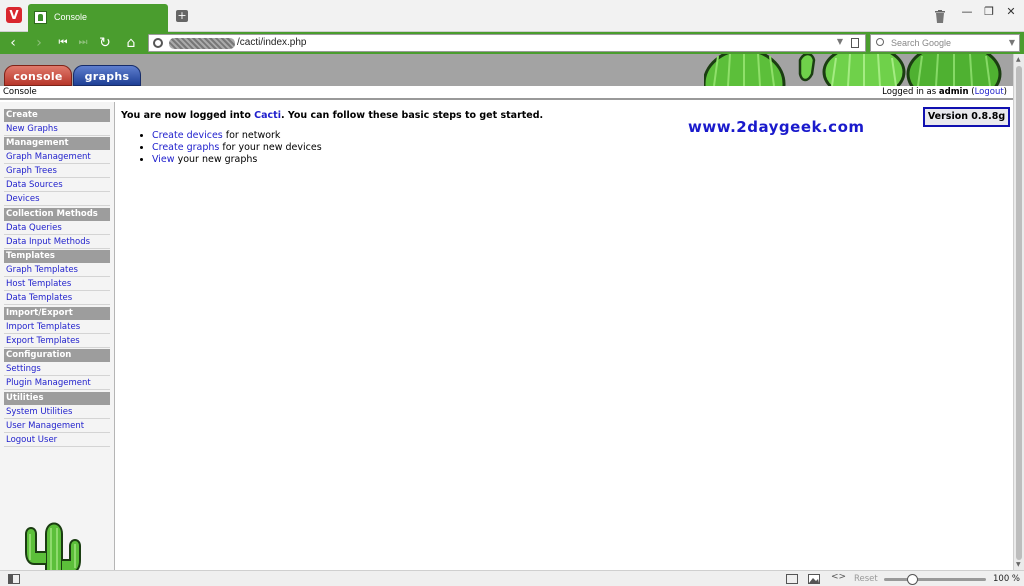 The width and height of the screenshot is (1024, 586). I want to click on browser-statusbar: <> Reset 100 %, so click(512, 578).